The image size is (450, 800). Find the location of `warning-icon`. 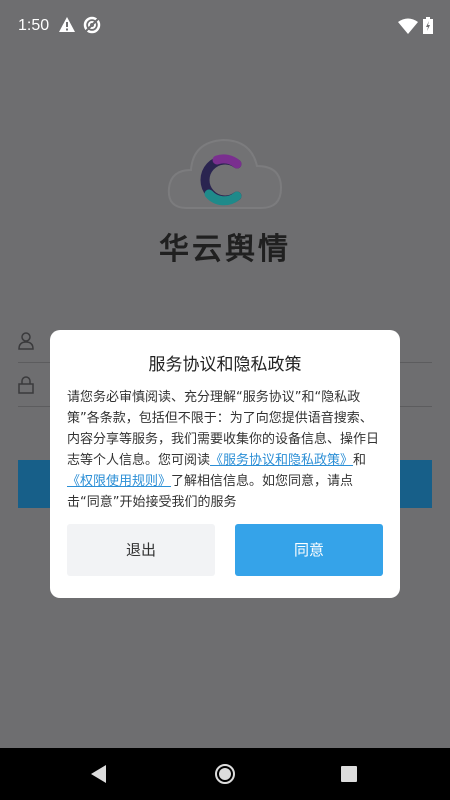

warning-icon is located at coordinates (67, 24).